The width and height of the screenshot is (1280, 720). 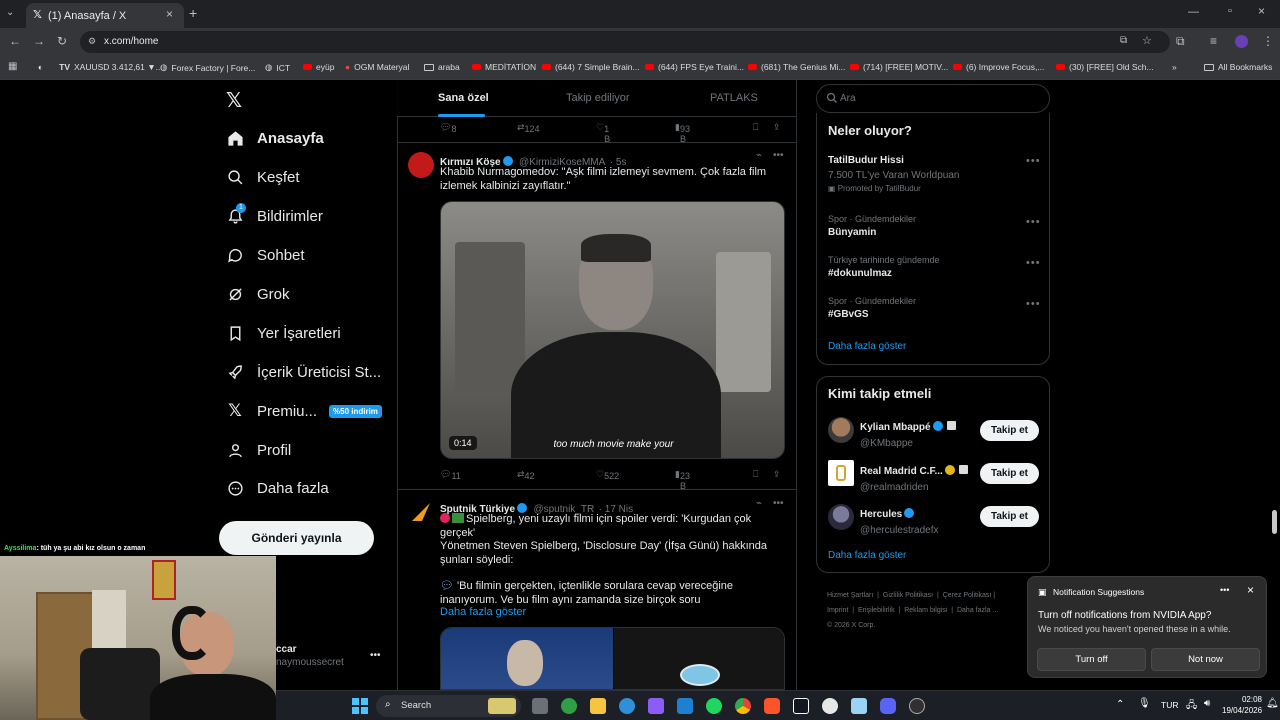 I want to click on notification-bell-icon: 🔔︎, so click(x=1272, y=703).